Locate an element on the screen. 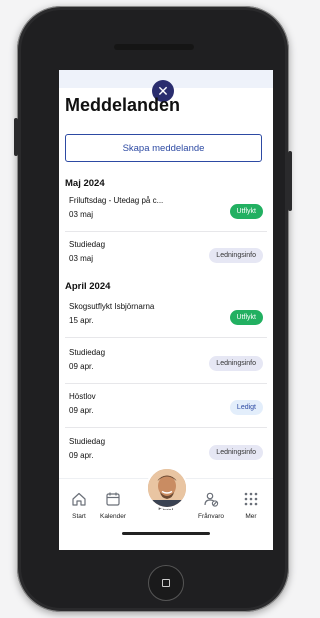 This screenshot has height=618, width=320. home-button is located at coordinates (166, 583).